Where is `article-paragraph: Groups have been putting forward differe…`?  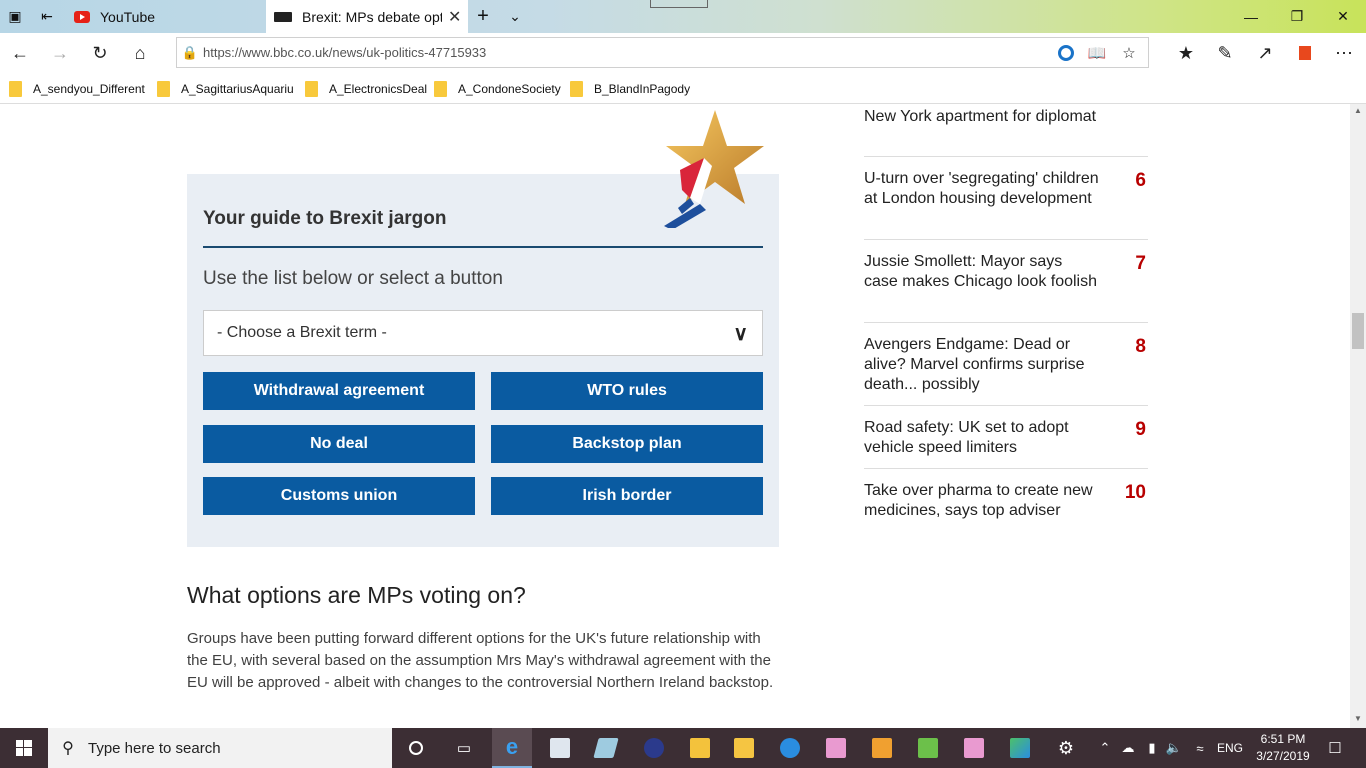 article-paragraph: Groups have been putting forward differe… is located at coordinates (480, 660).